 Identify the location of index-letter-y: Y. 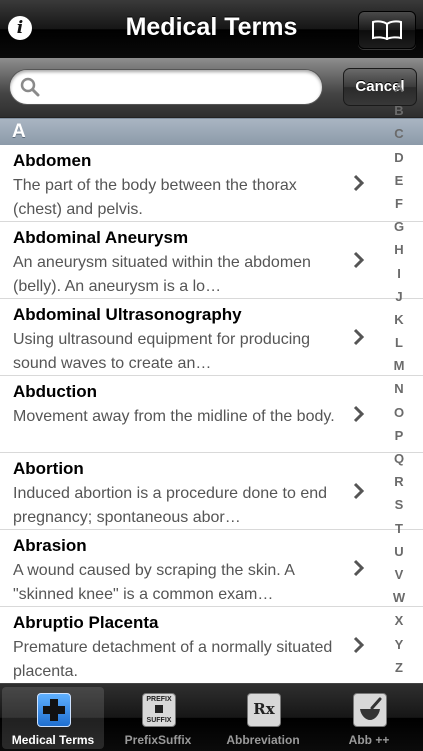
(399, 644).